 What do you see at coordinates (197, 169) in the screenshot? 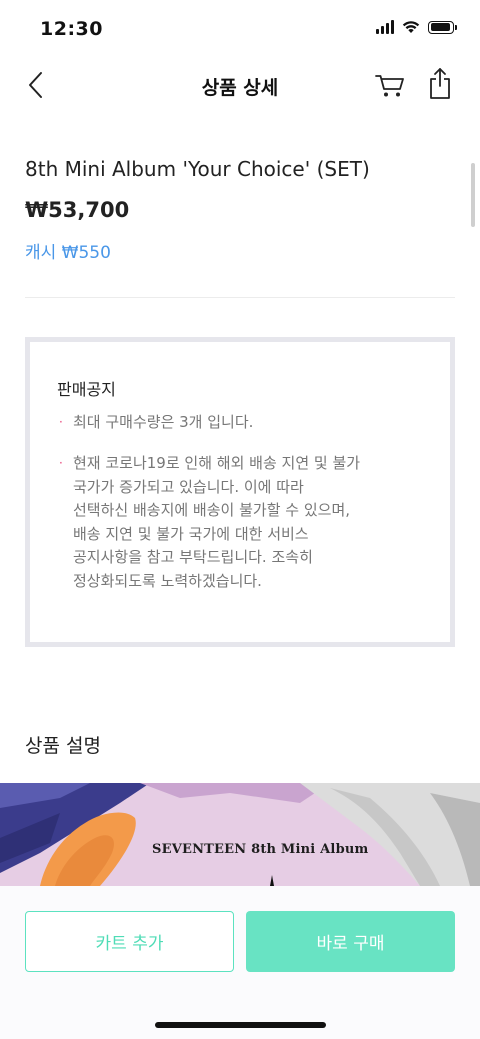
I see `product-title: 8th Mini Album 'Your Choice' (SET)` at bounding box center [197, 169].